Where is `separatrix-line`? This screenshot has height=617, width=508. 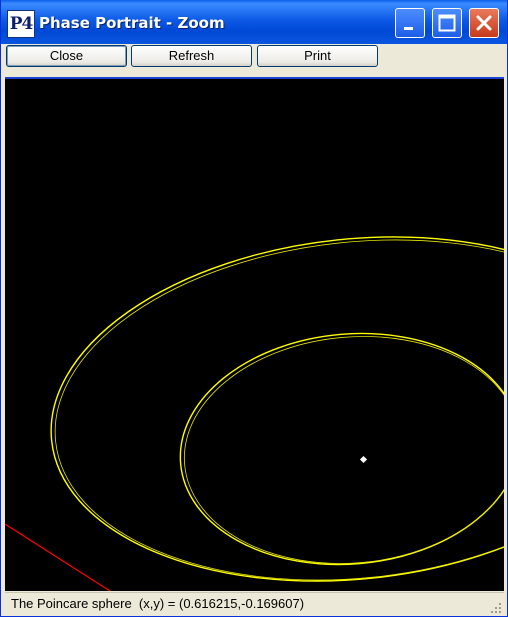 separatrix-line is located at coordinates (58, 557).